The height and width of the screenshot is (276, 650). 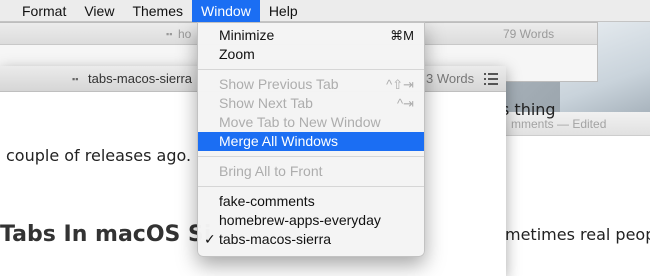 I want to click on menu-item-label: Bring All to Front, so click(x=271, y=171).